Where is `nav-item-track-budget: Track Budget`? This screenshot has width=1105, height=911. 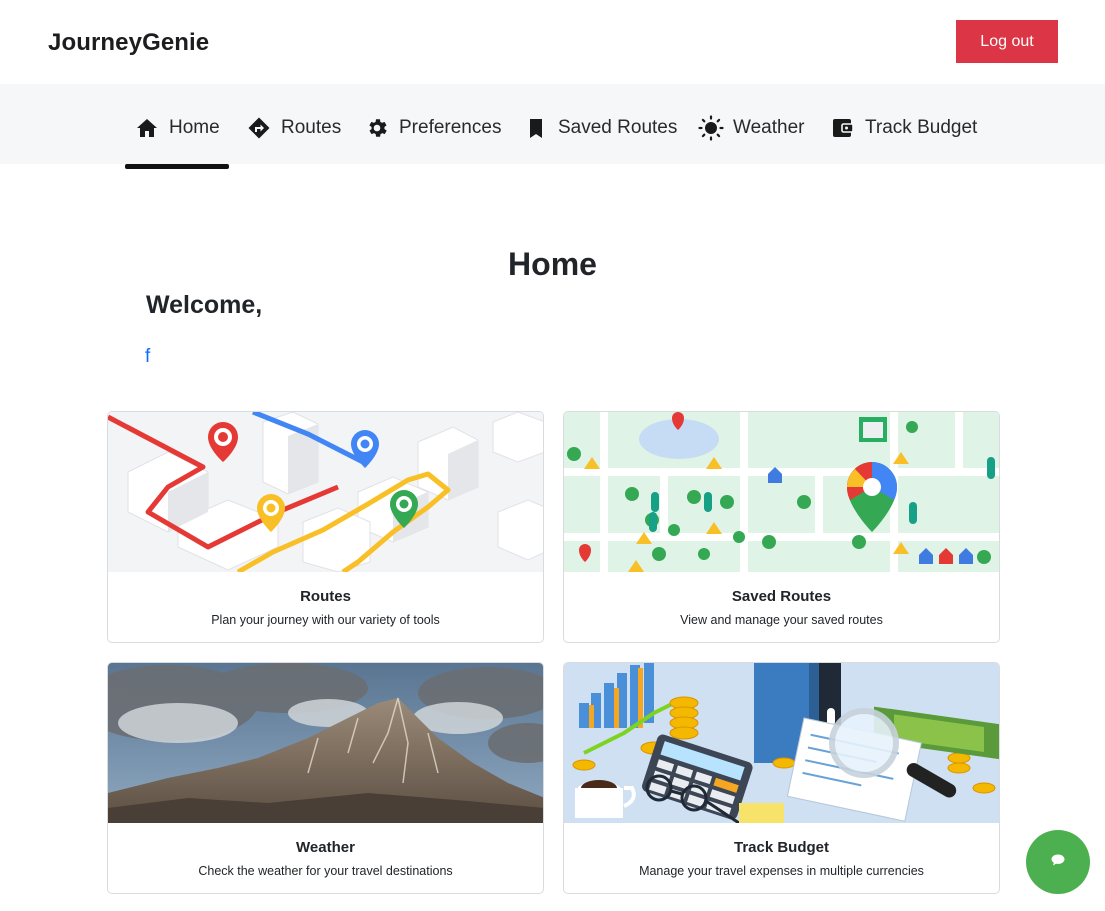 nav-item-track-budget: Track Budget is located at coordinates (903, 128).